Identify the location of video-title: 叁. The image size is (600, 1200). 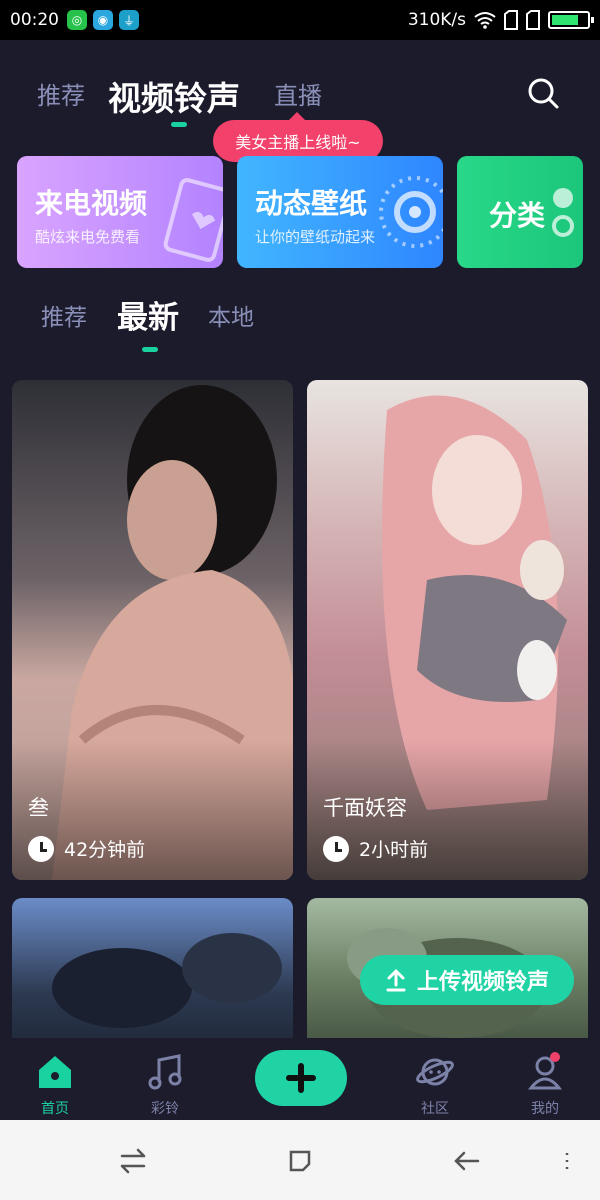
(38, 808).